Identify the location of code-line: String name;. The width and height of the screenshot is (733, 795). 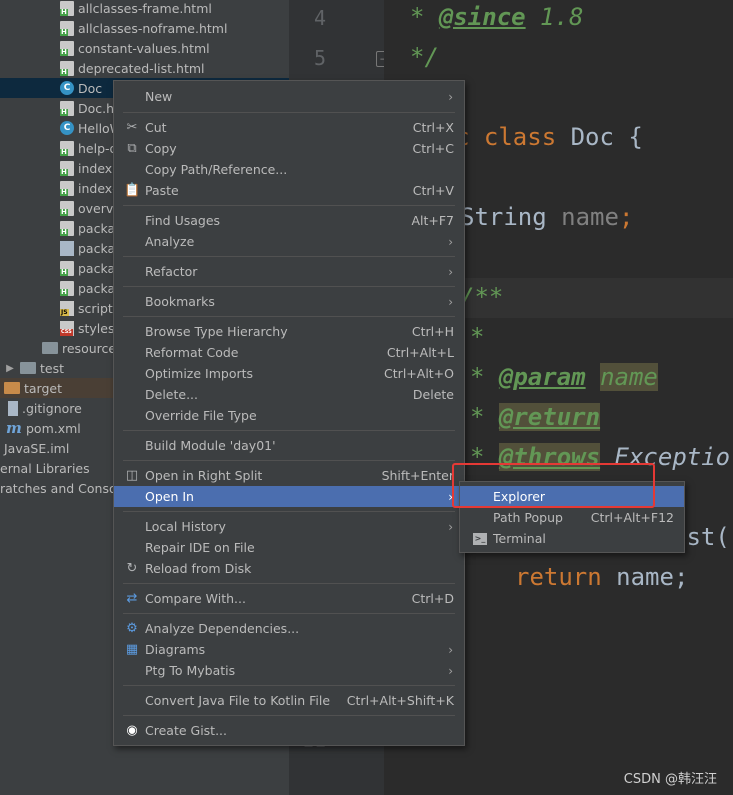
(547, 217).